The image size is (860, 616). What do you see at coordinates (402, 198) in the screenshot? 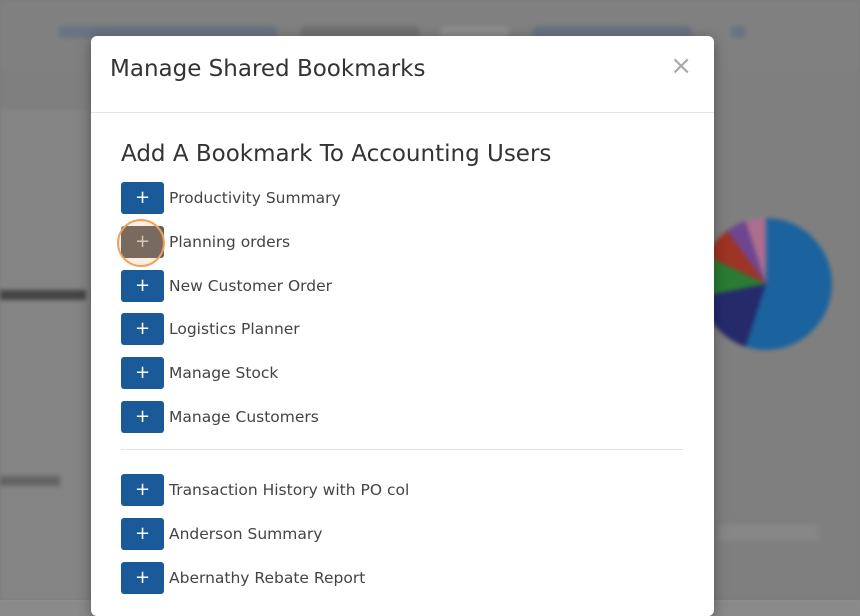
I see `bookmark-item: + Productivity Summary` at bounding box center [402, 198].